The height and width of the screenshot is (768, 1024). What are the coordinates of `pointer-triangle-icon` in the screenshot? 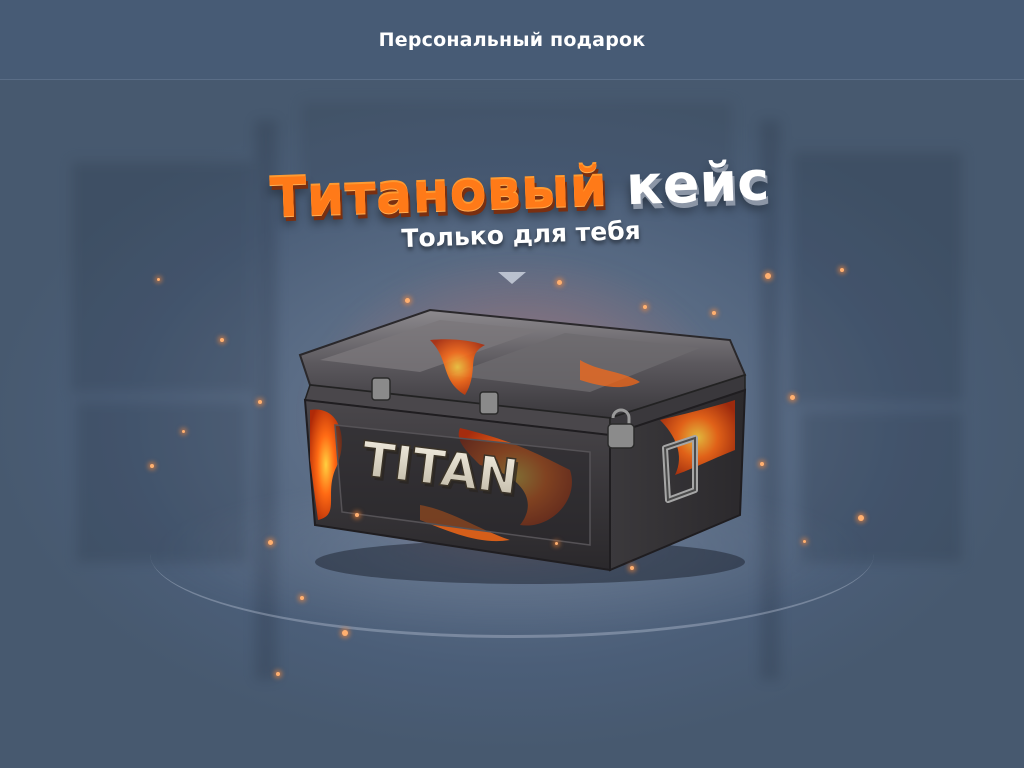 It's located at (512, 278).